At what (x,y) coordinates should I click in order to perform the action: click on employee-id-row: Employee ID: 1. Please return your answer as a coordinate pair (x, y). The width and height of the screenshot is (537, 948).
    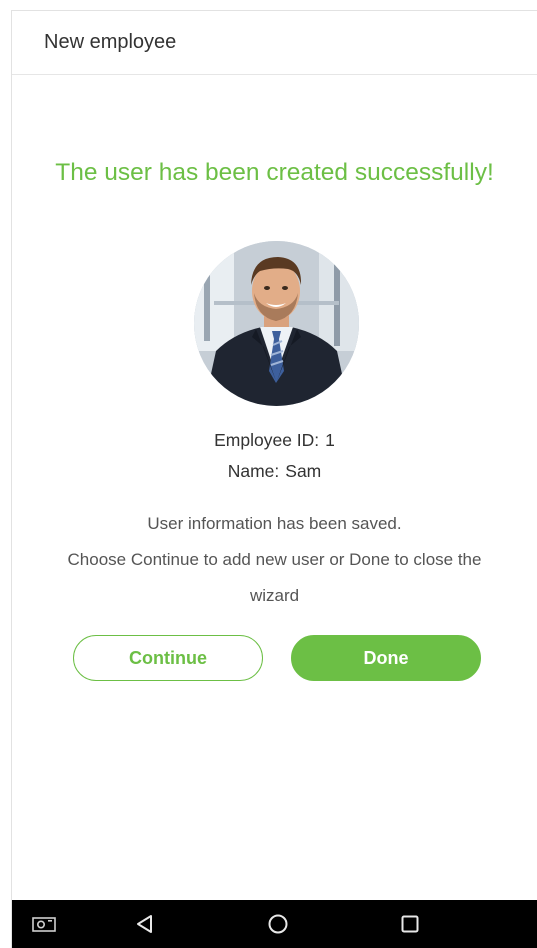
    Looking at the image, I should click on (274, 440).